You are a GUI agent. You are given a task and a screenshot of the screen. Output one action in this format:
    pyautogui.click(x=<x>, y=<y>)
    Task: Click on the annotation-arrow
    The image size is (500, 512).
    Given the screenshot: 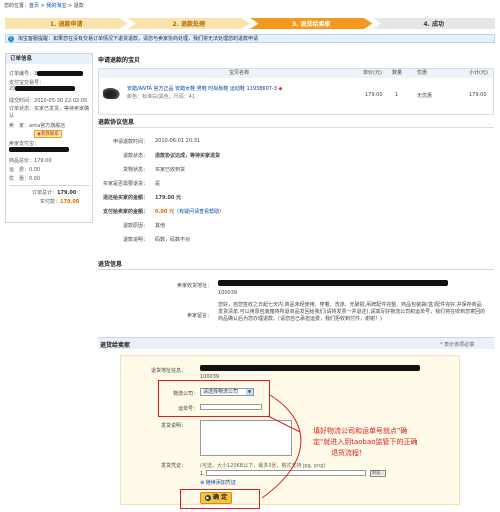 What is the action you would take?
    pyautogui.click(x=281, y=446)
    